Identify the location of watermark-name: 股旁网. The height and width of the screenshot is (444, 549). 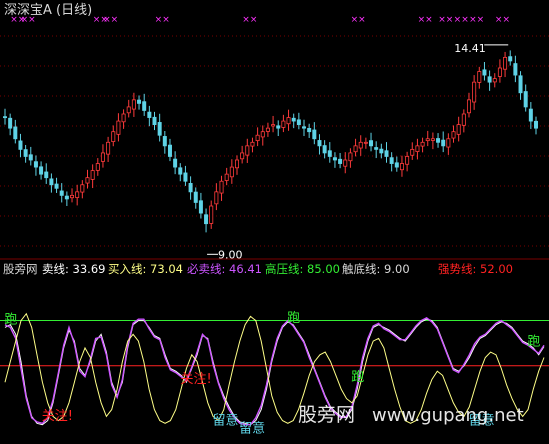
(326, 415).